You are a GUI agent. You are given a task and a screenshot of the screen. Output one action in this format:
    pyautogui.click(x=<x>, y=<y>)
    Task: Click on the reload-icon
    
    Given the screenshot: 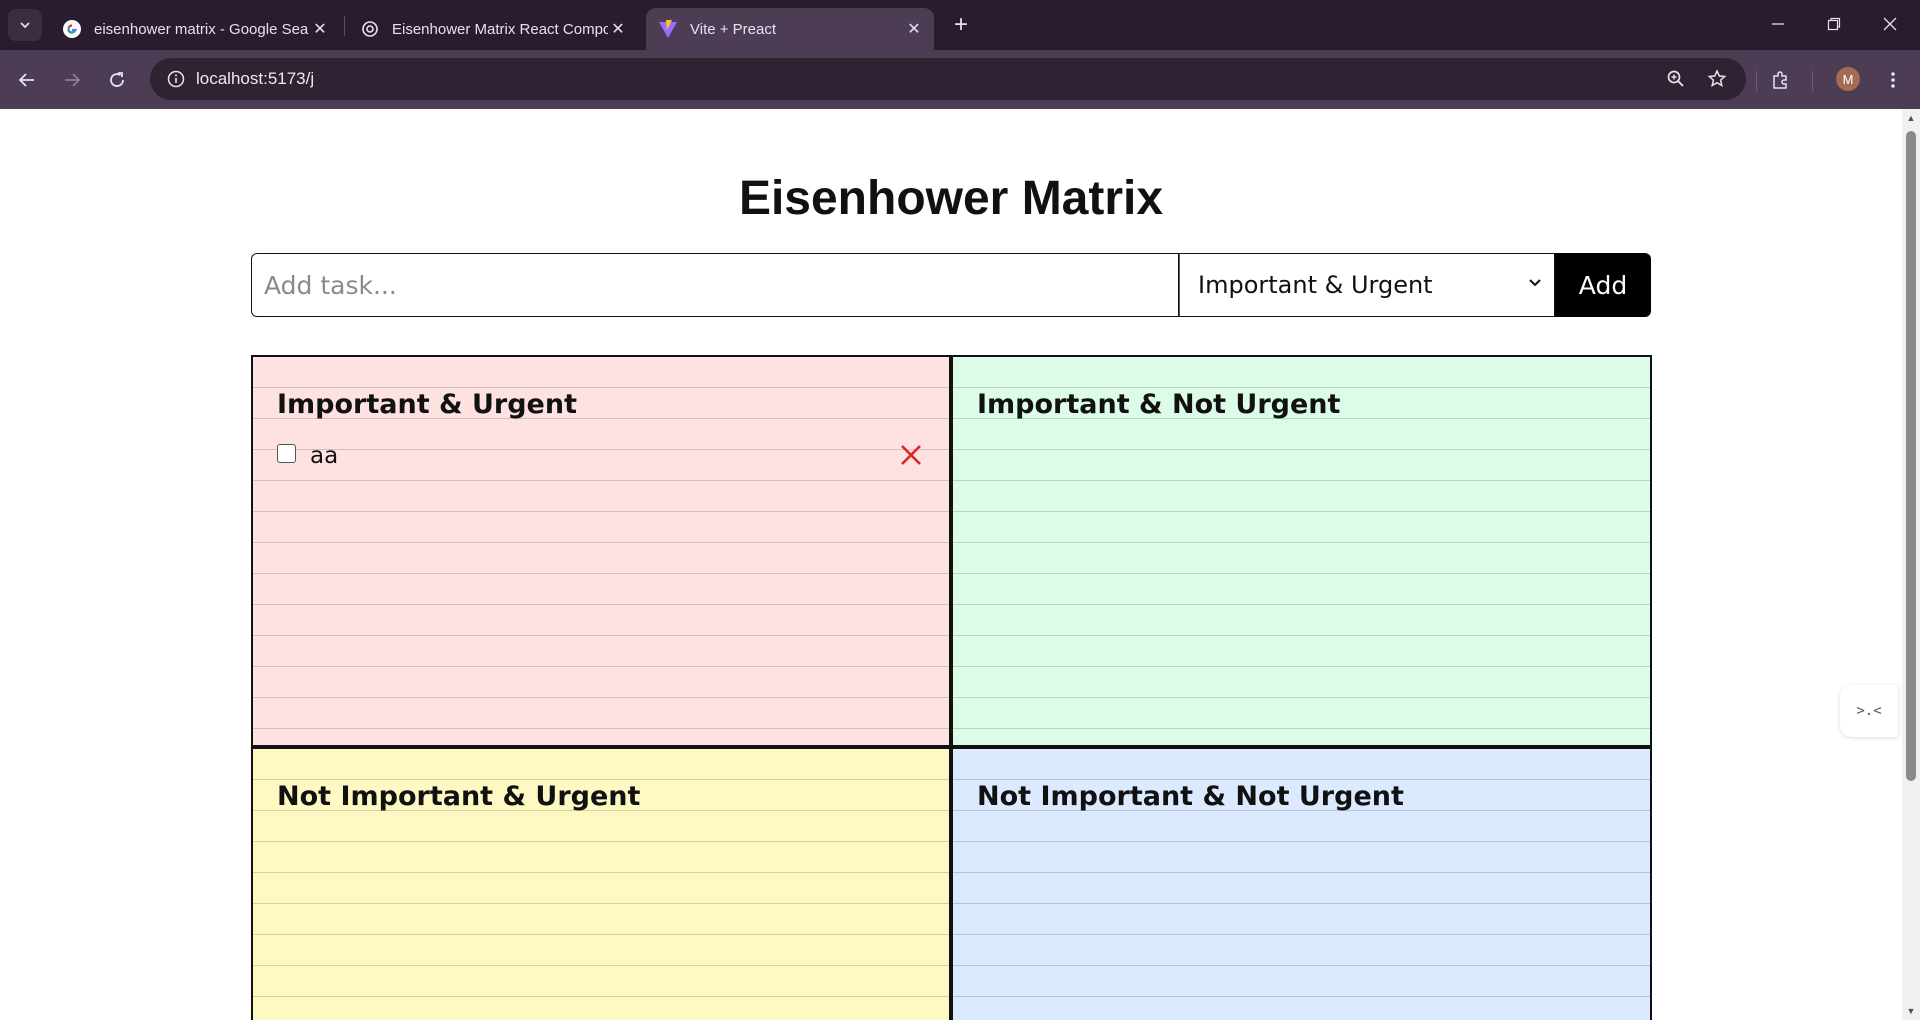 What is the action you would take?
    pyautogui.click(x=117, y=79)
    